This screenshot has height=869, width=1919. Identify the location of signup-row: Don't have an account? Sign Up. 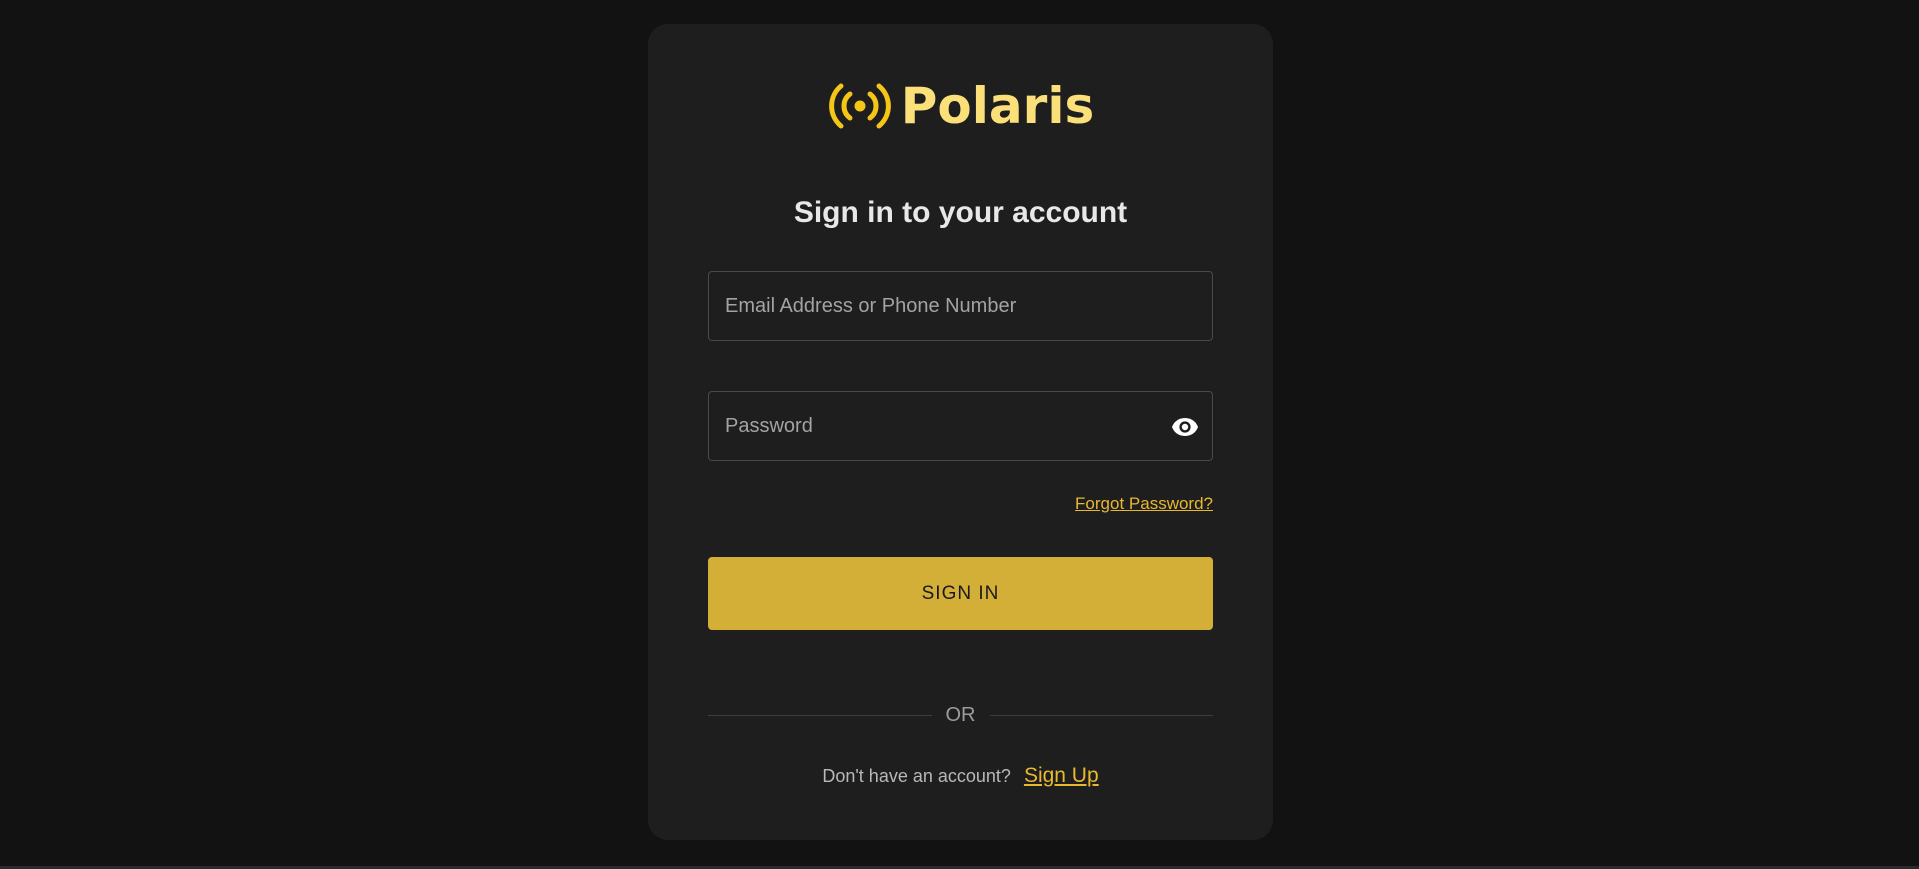
(960, 776).